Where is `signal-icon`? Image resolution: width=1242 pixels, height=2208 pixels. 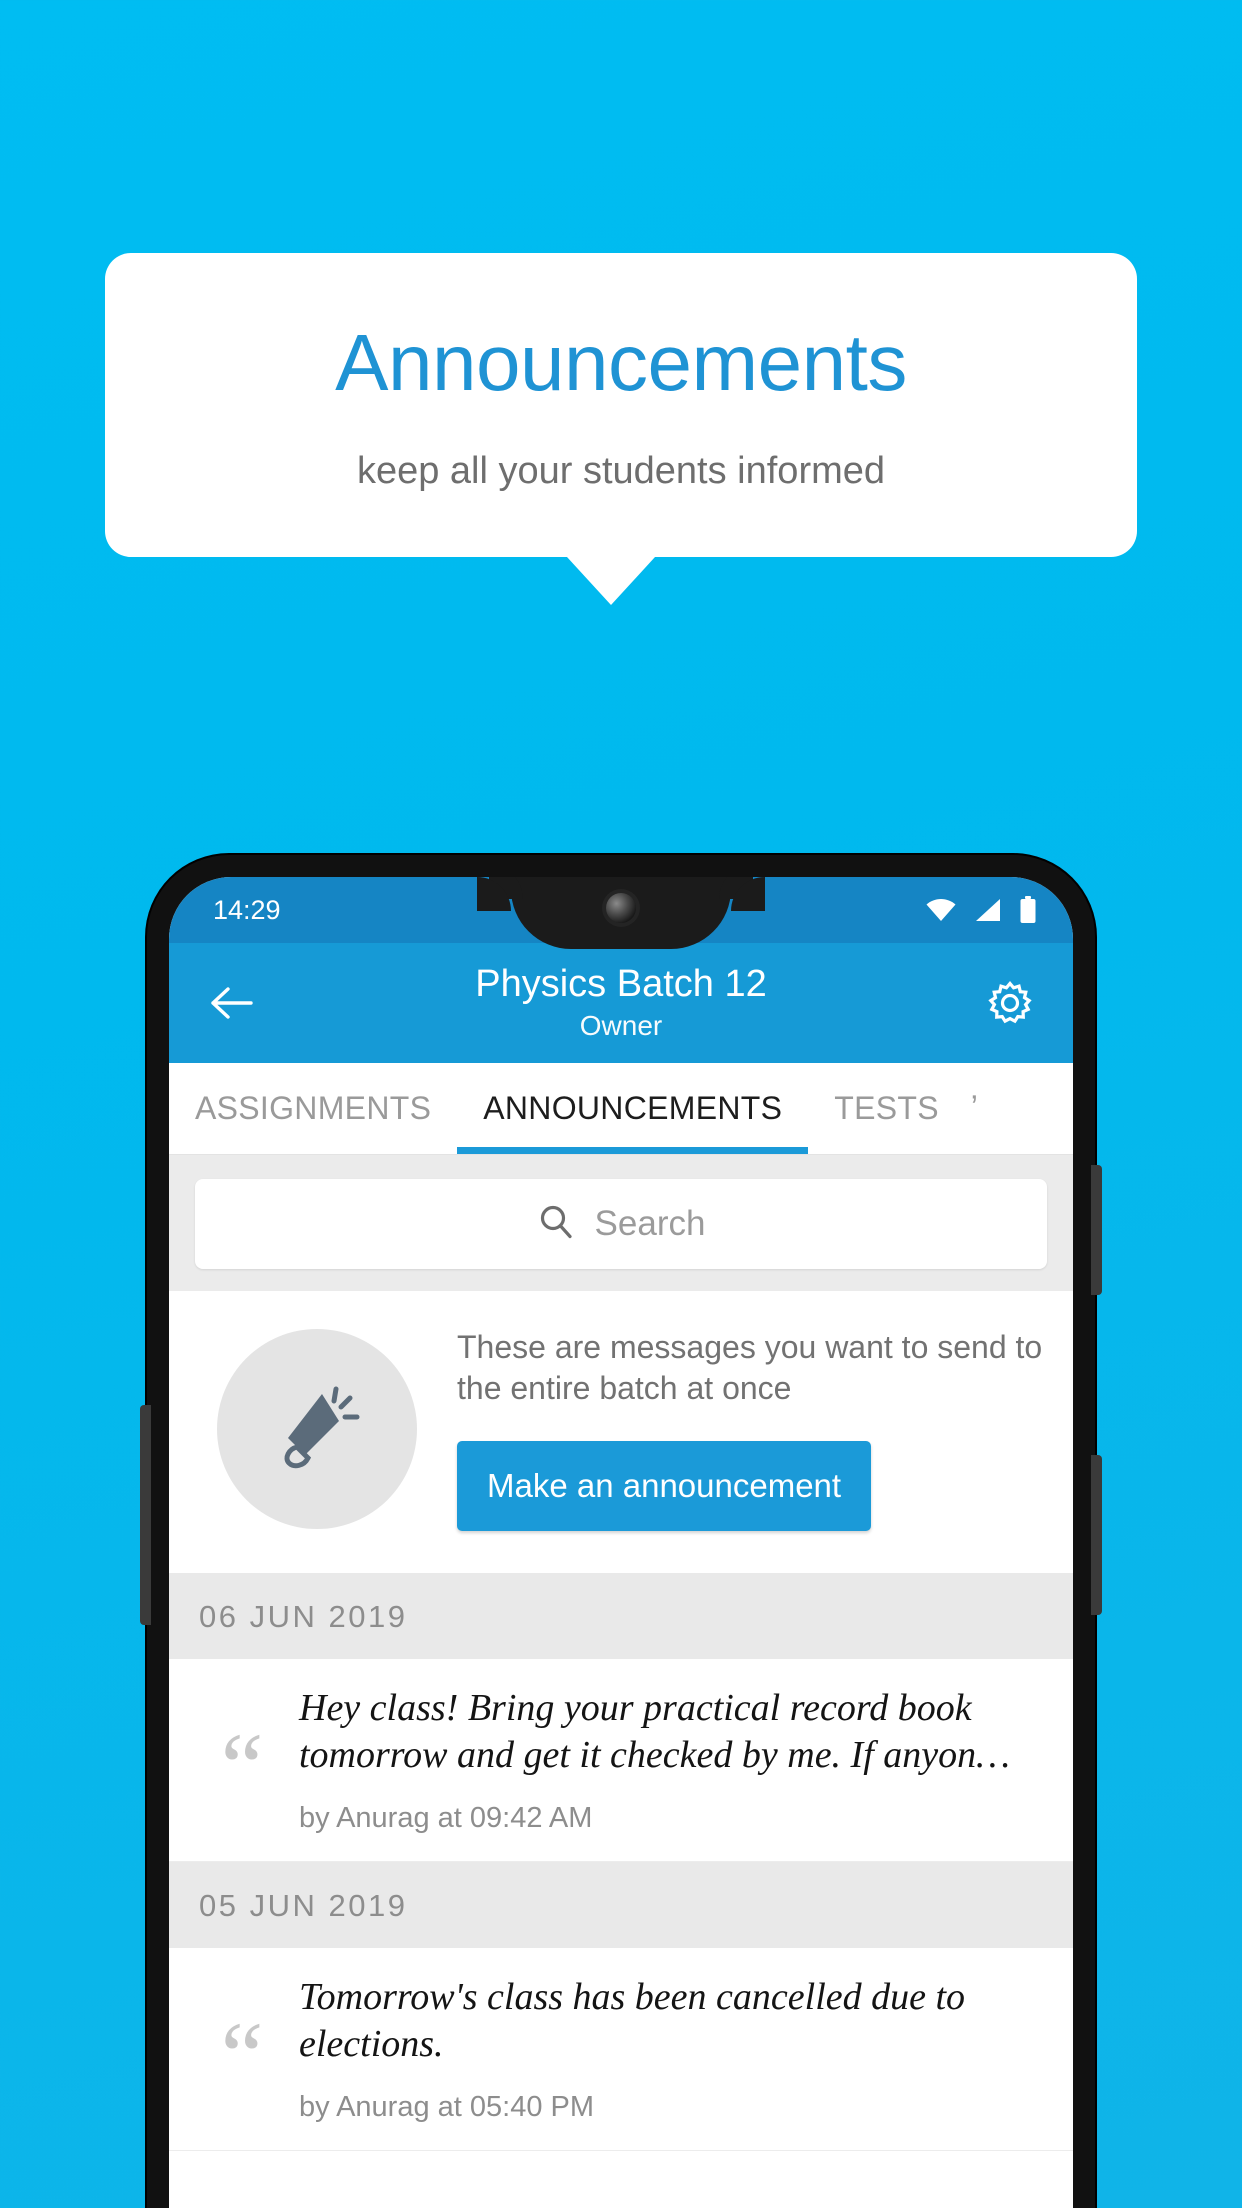
signal-icon is located at coordinates (988, 910).